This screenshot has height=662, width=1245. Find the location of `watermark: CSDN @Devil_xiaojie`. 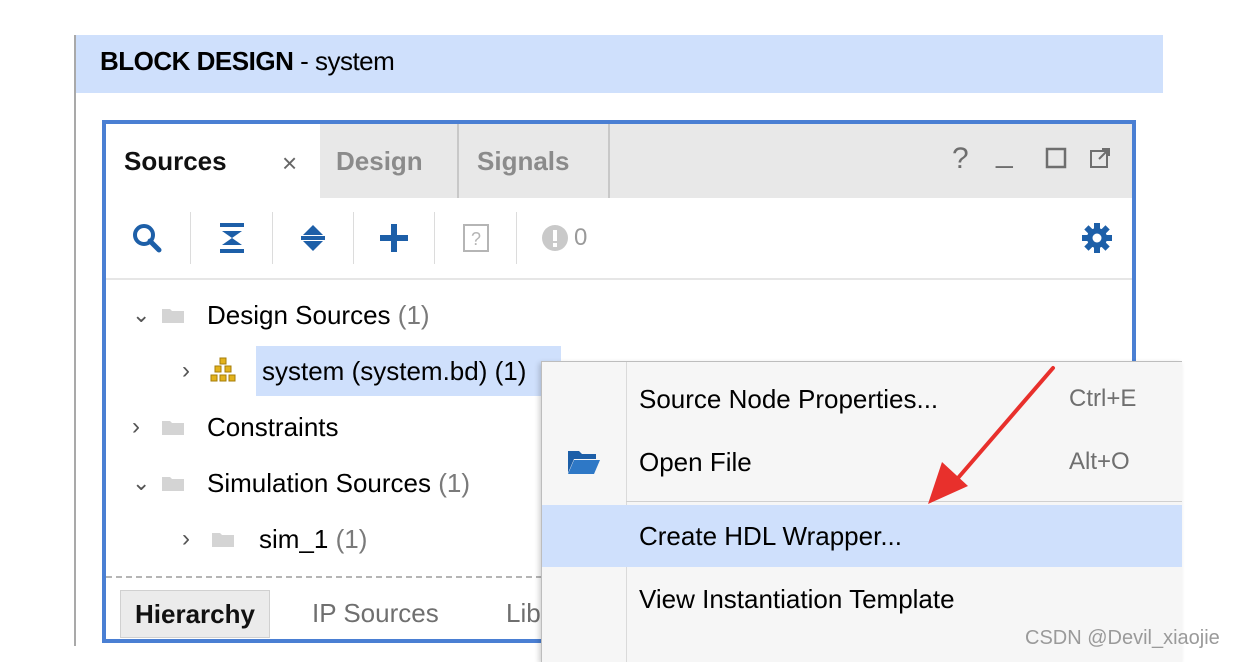

watermark: CSDN @Devil_xiaojie is located at coordinates (1122, 638).